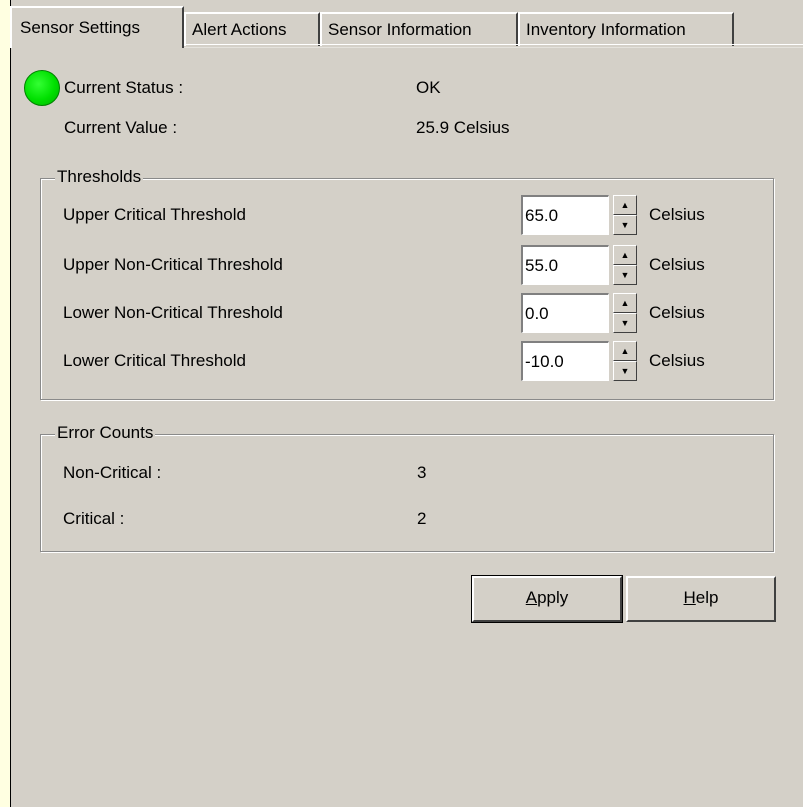 Image resolution: width=803 pixels, height=807 pixels. I want to click on current-value-value: 25.9 Celsius, so click(463, 127).